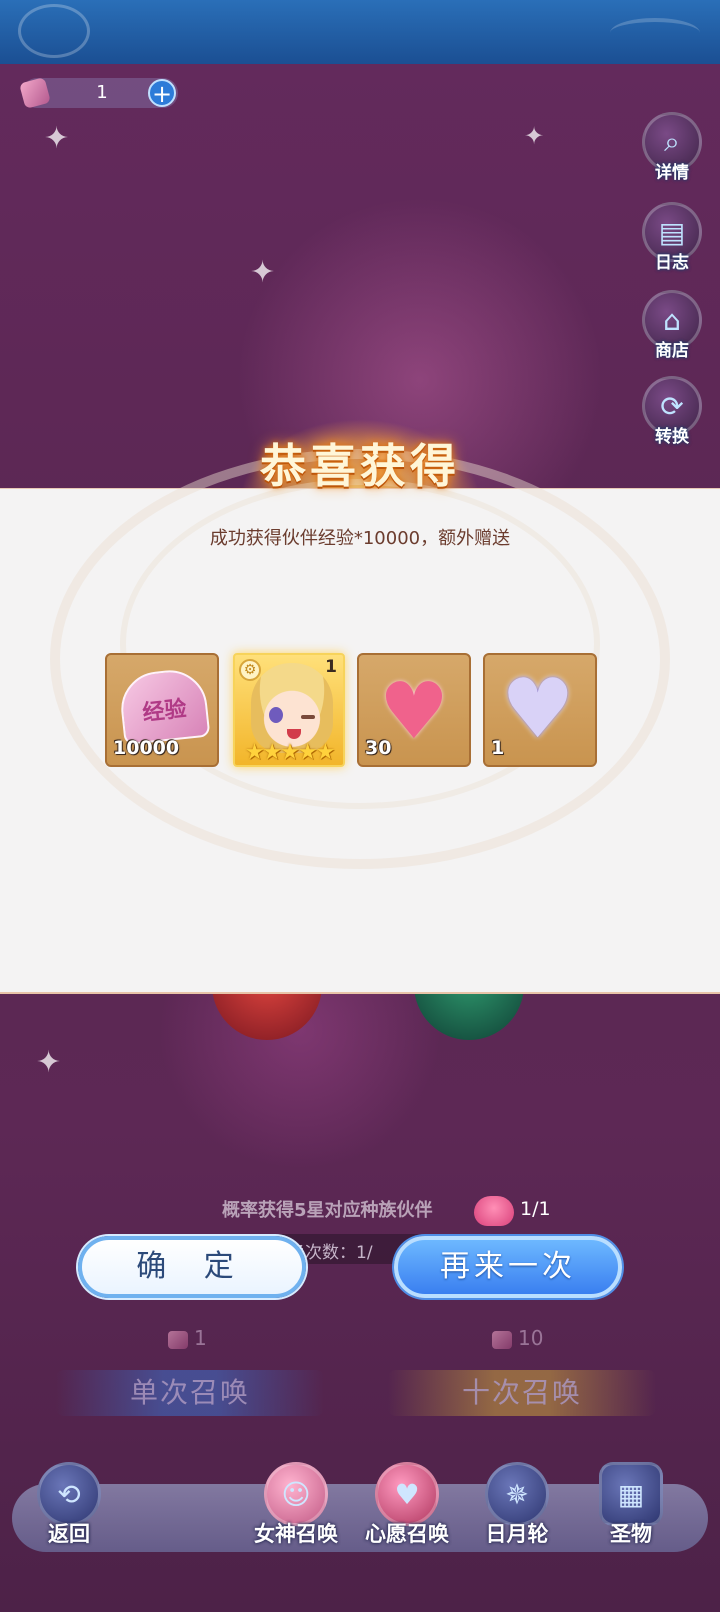  Describe the element at coordinates (360, 466) in the screenshot. I see `reward-title: 恭喜获得` at that location.